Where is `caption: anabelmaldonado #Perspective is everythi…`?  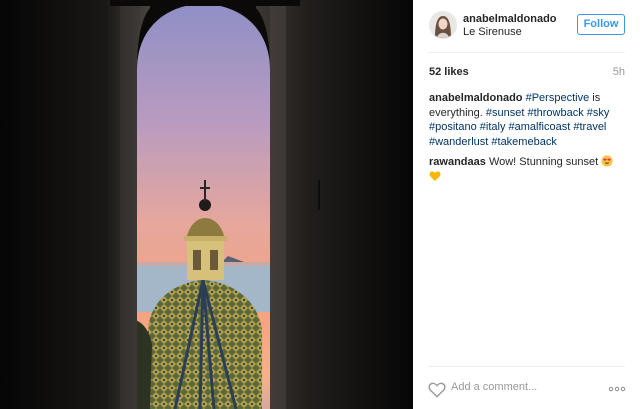 caption: anabelmaldonado #Perspective is everythi… is located at coordinates (527, 120).